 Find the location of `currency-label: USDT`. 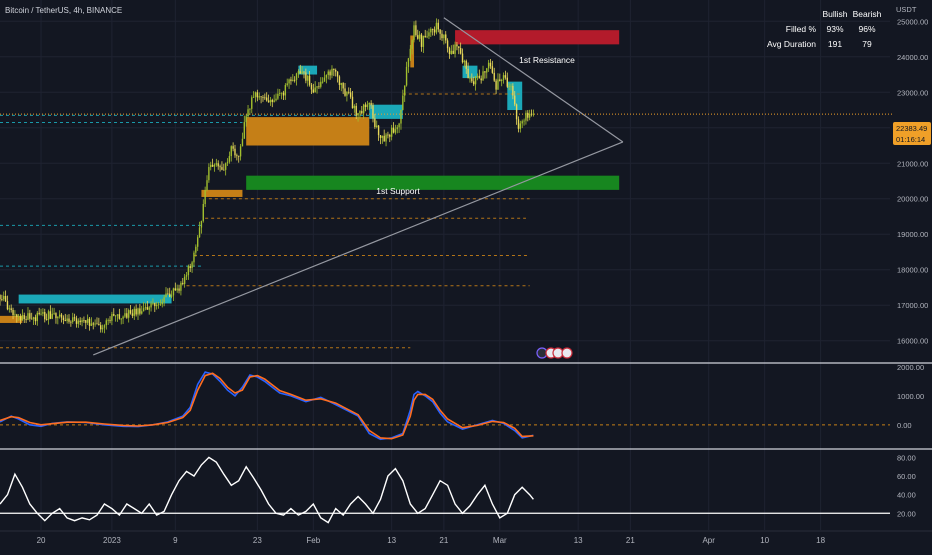

currency-label: USDT is located at coordinates (906, 9).